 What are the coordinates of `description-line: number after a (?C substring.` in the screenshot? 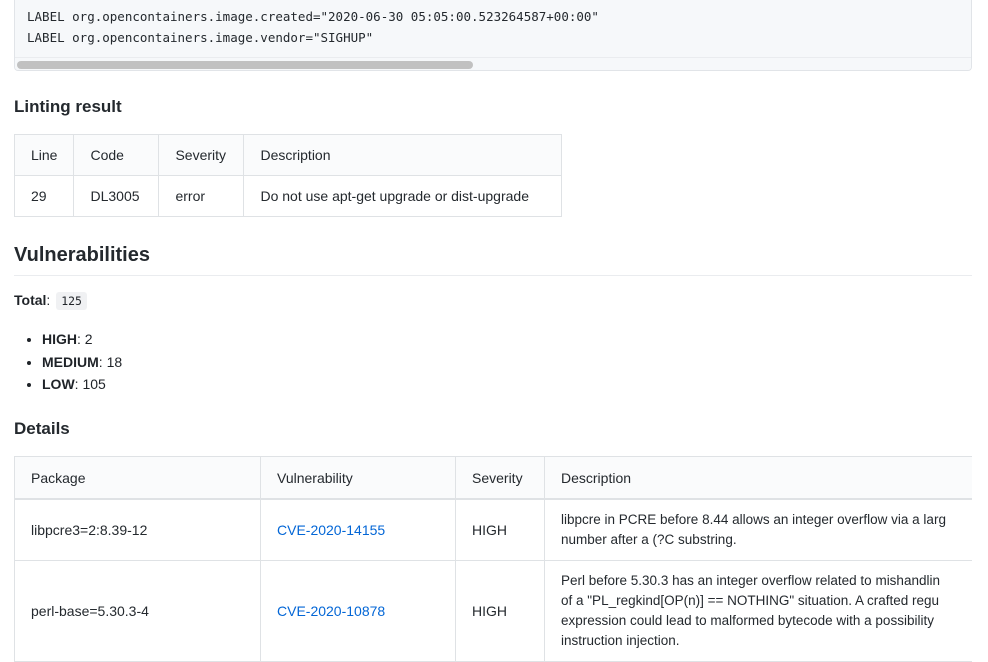 It's located at (649, 539).